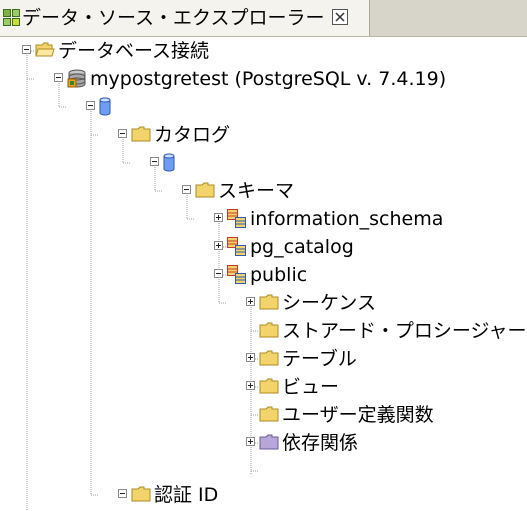  I want to click on tree-node-stored-procedures: ストアード・プロシージャー, so click(263, 331).